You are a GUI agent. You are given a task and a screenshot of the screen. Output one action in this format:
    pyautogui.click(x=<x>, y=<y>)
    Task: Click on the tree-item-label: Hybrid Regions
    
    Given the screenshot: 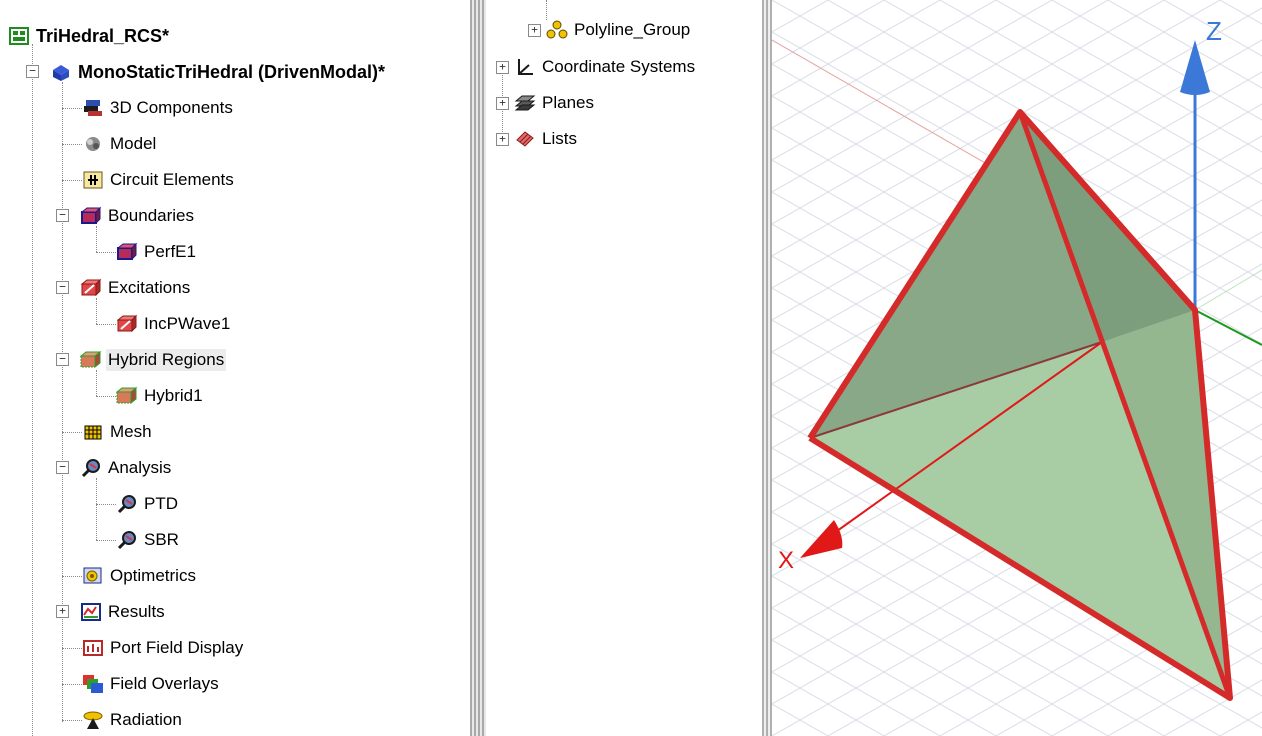 What is the action you would take?
    pyautogui.click(x=166, y=360)
    